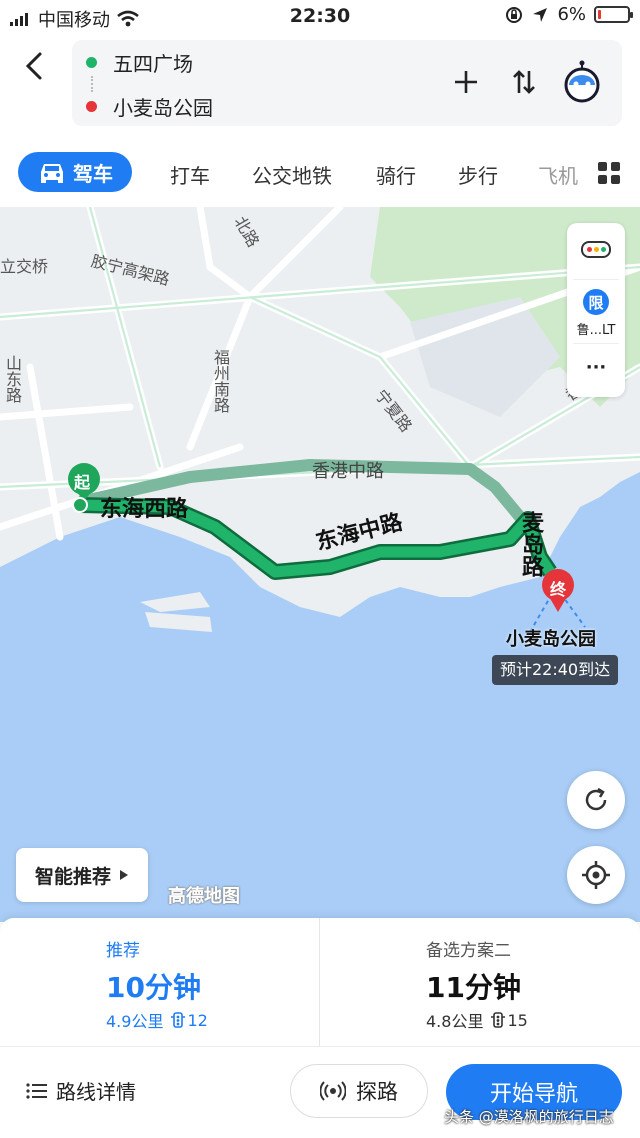  I want to click on smart-recommend-label: 智能推荐, so click(72, 876).